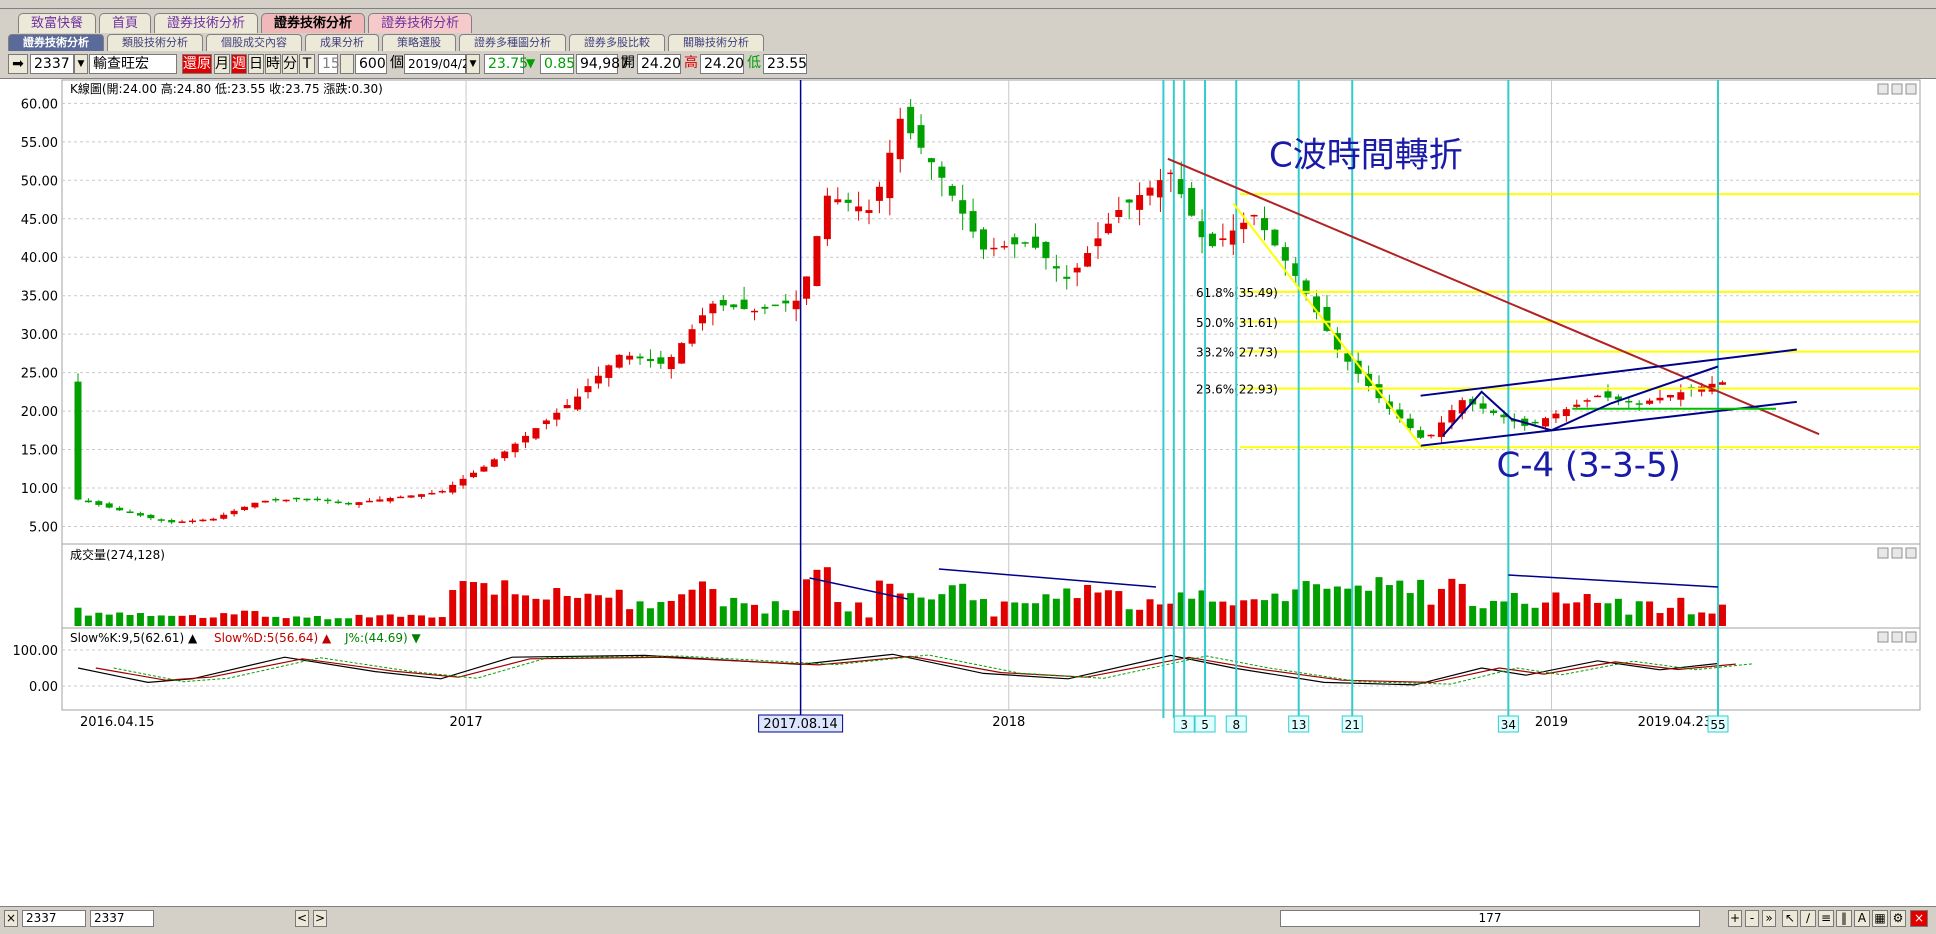  I want to click on scroll-right-icon: >, so click(320, 918).